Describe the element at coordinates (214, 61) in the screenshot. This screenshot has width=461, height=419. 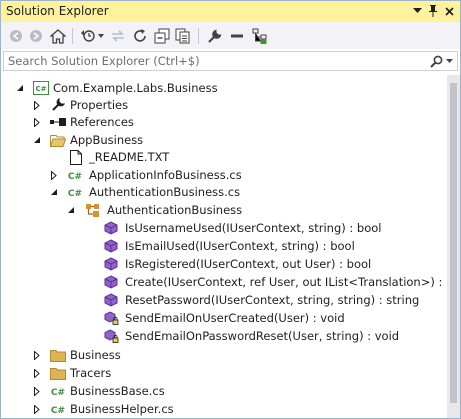
I see `search-input` at that location.